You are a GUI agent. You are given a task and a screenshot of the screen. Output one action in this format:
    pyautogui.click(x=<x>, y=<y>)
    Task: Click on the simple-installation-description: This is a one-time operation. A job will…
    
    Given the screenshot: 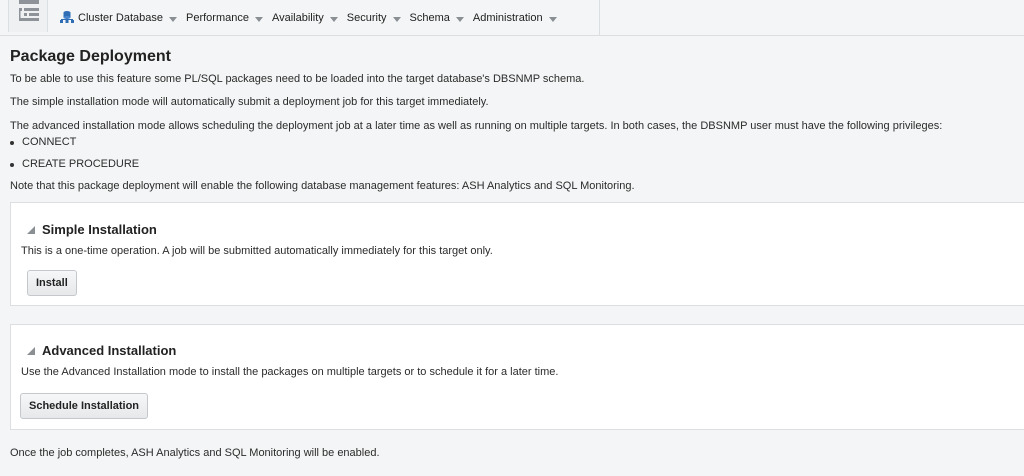 What is the action you would take?
    pyautogui.click(x=257, y=251)
    